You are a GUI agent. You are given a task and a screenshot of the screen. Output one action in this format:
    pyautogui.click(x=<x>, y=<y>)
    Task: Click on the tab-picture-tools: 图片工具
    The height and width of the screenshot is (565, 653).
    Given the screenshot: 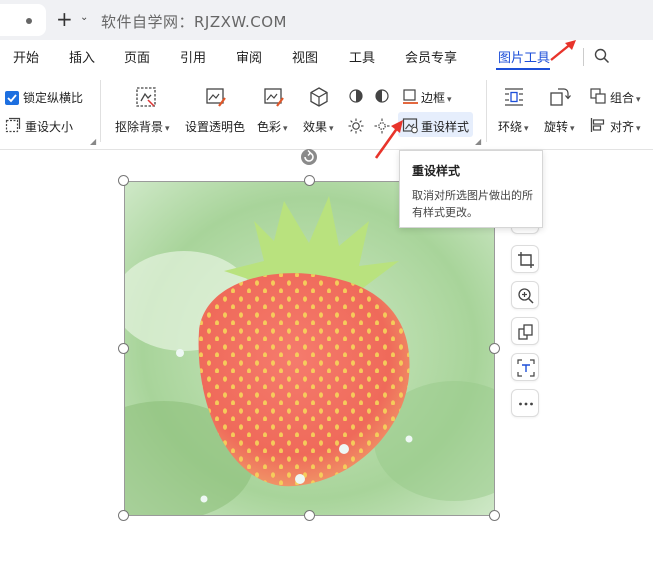 What is the action you would take?
    pyautogui.click(x=524, y=56)
    